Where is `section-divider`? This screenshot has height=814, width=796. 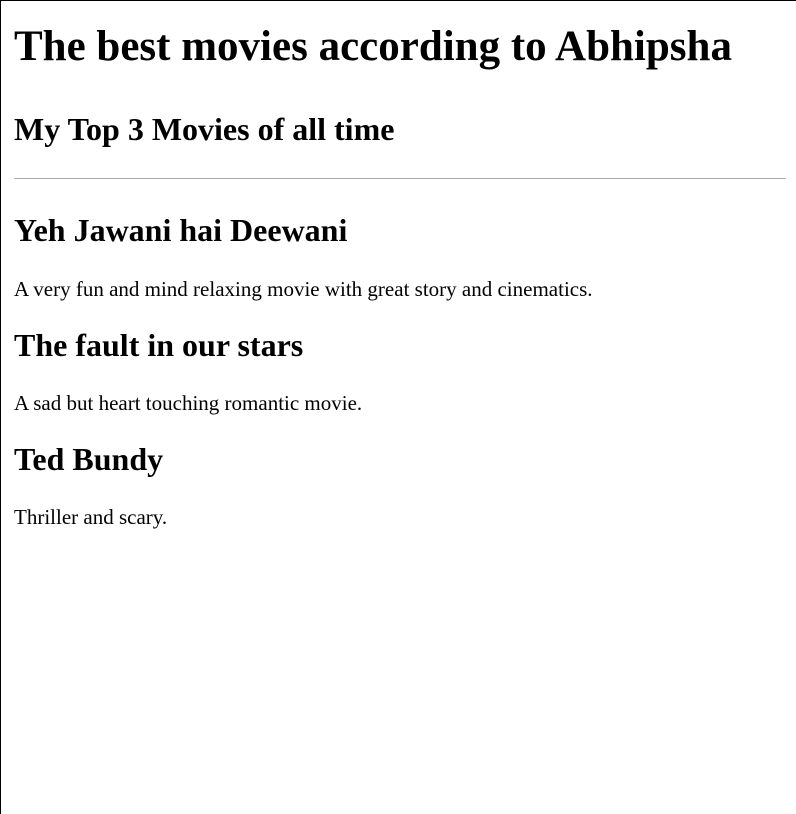
section-divider is located at coordinates (400, 178).